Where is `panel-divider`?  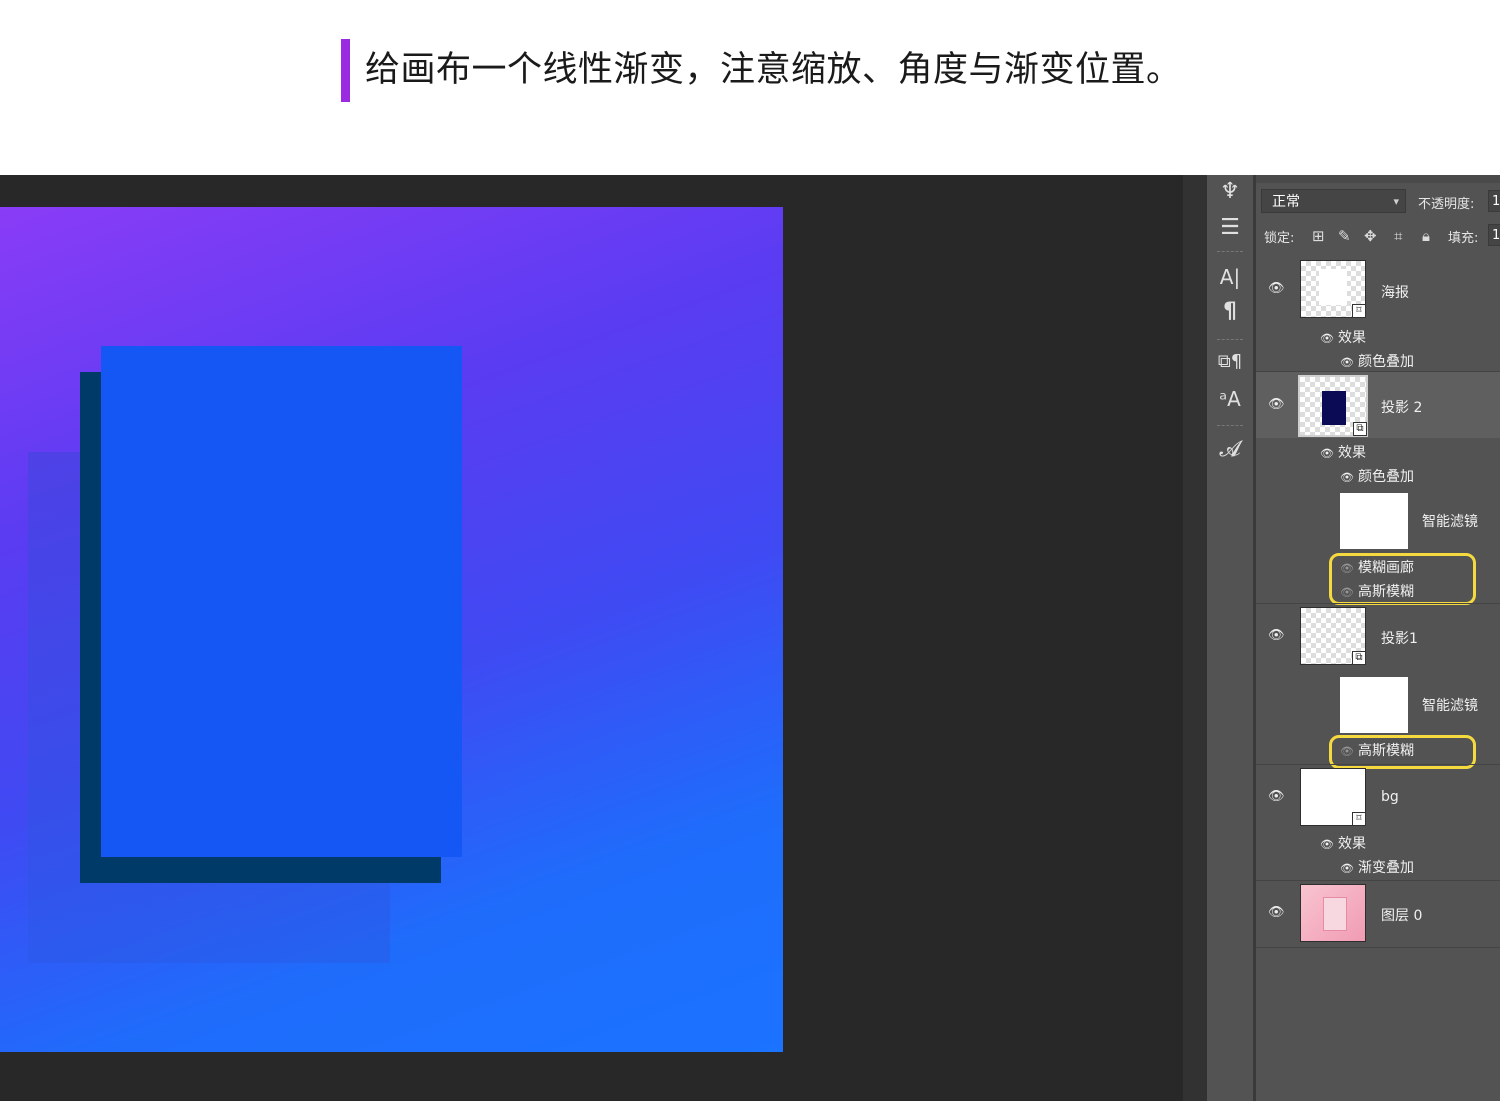 panel-divider is located at coordinates (1195, 638).